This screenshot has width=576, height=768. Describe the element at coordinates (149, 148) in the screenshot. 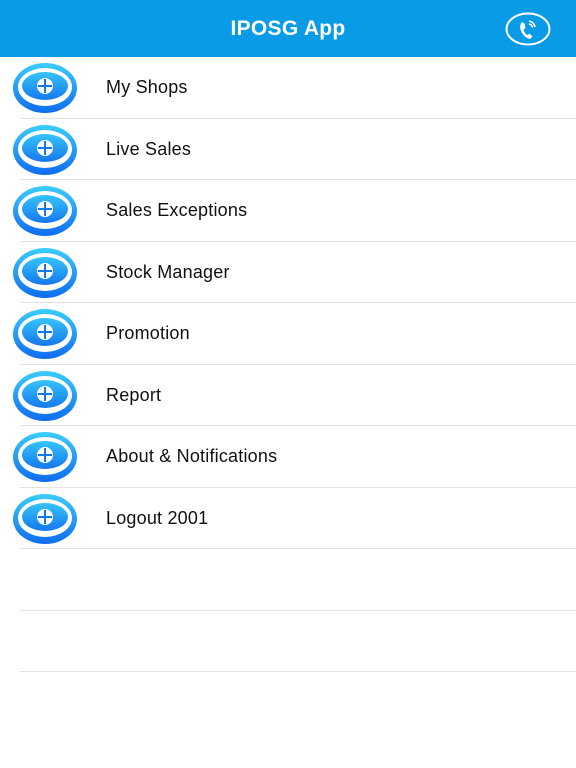

I see `menu-item-label: Live Sales` at that location.